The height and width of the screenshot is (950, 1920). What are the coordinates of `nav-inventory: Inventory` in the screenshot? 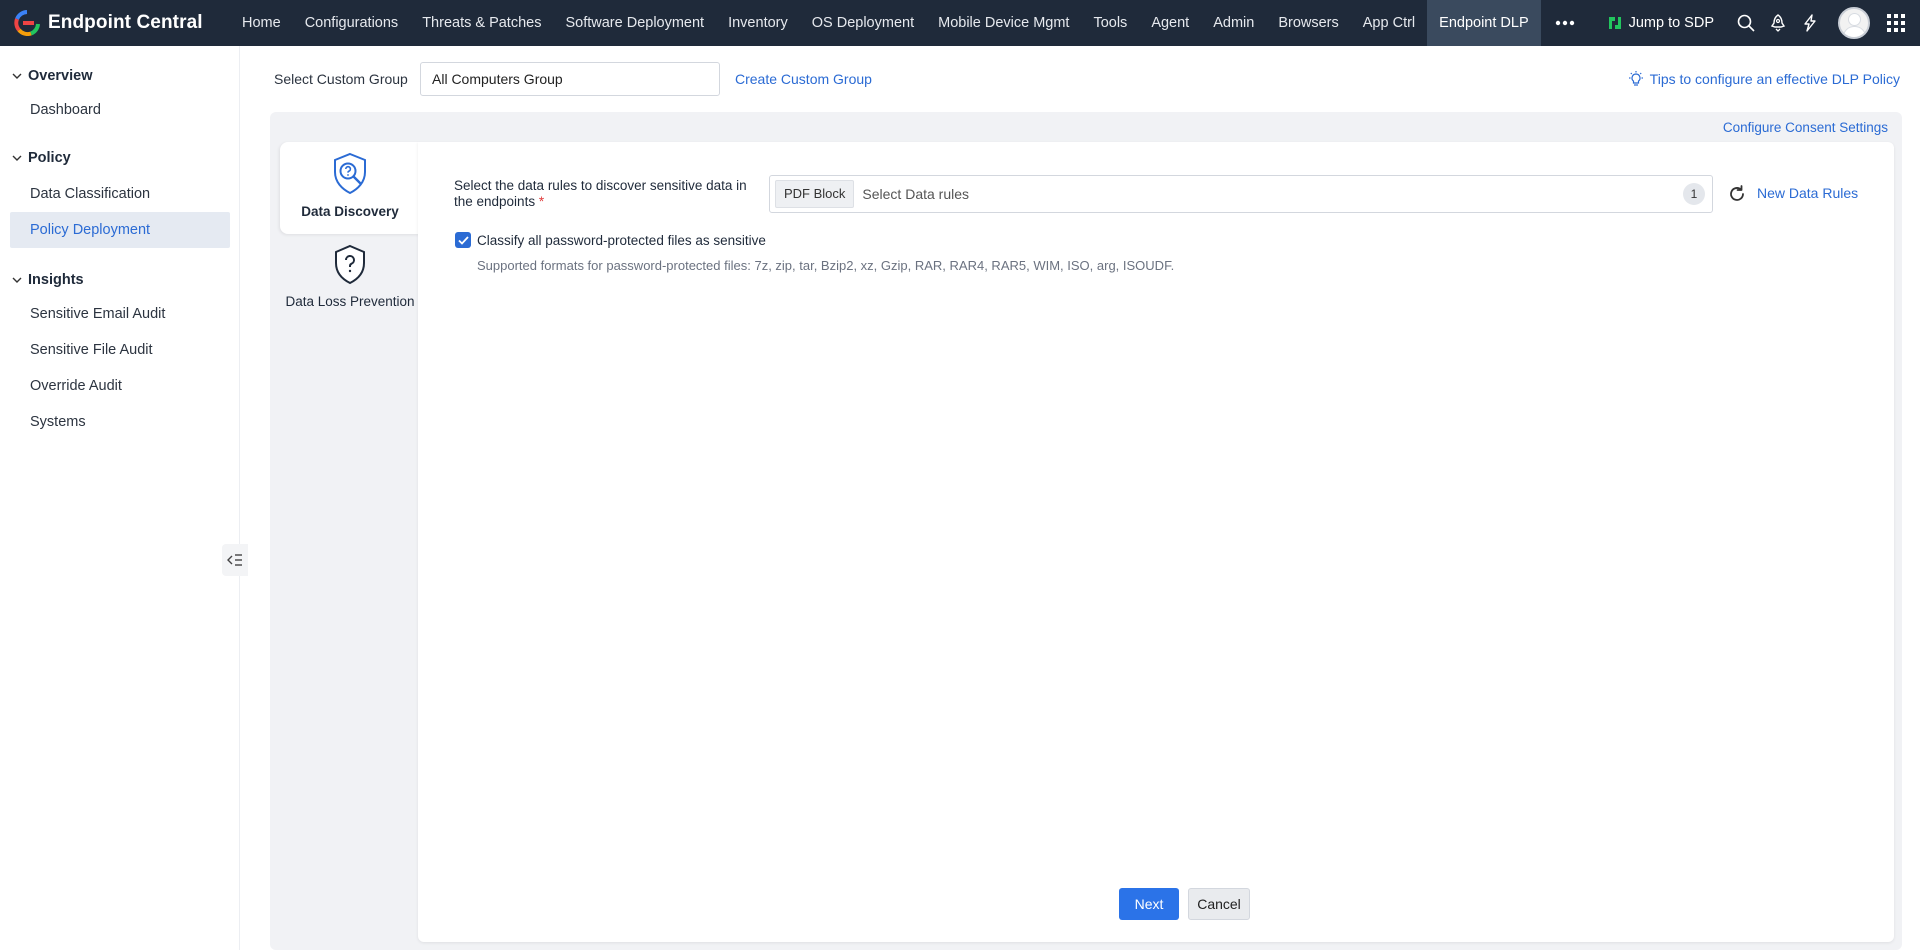 It's located at (758, 23).